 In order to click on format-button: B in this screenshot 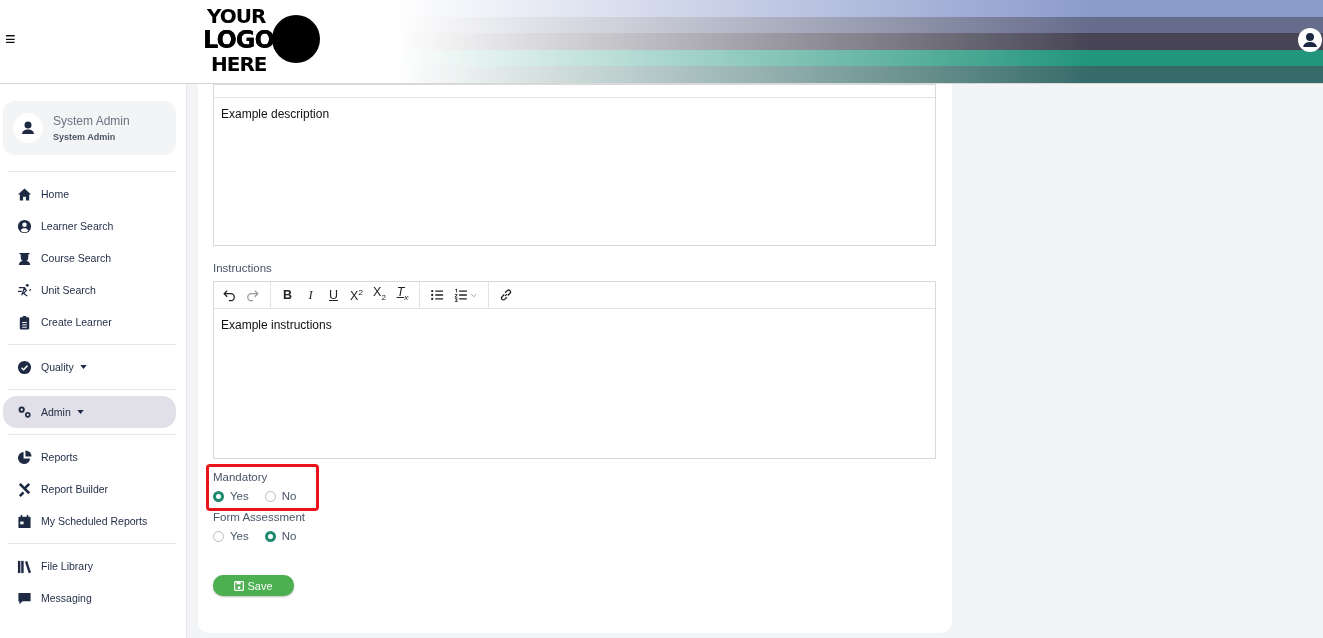, I will do `click(287, 295)`.